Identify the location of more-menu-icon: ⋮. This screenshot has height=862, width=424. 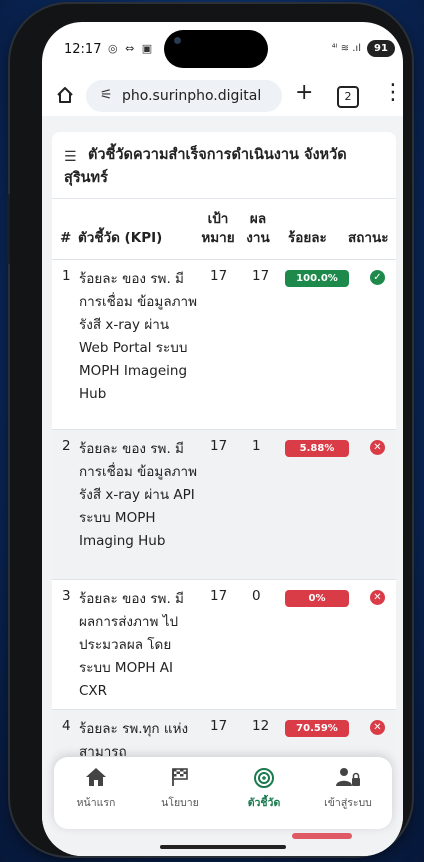
(392, 92).